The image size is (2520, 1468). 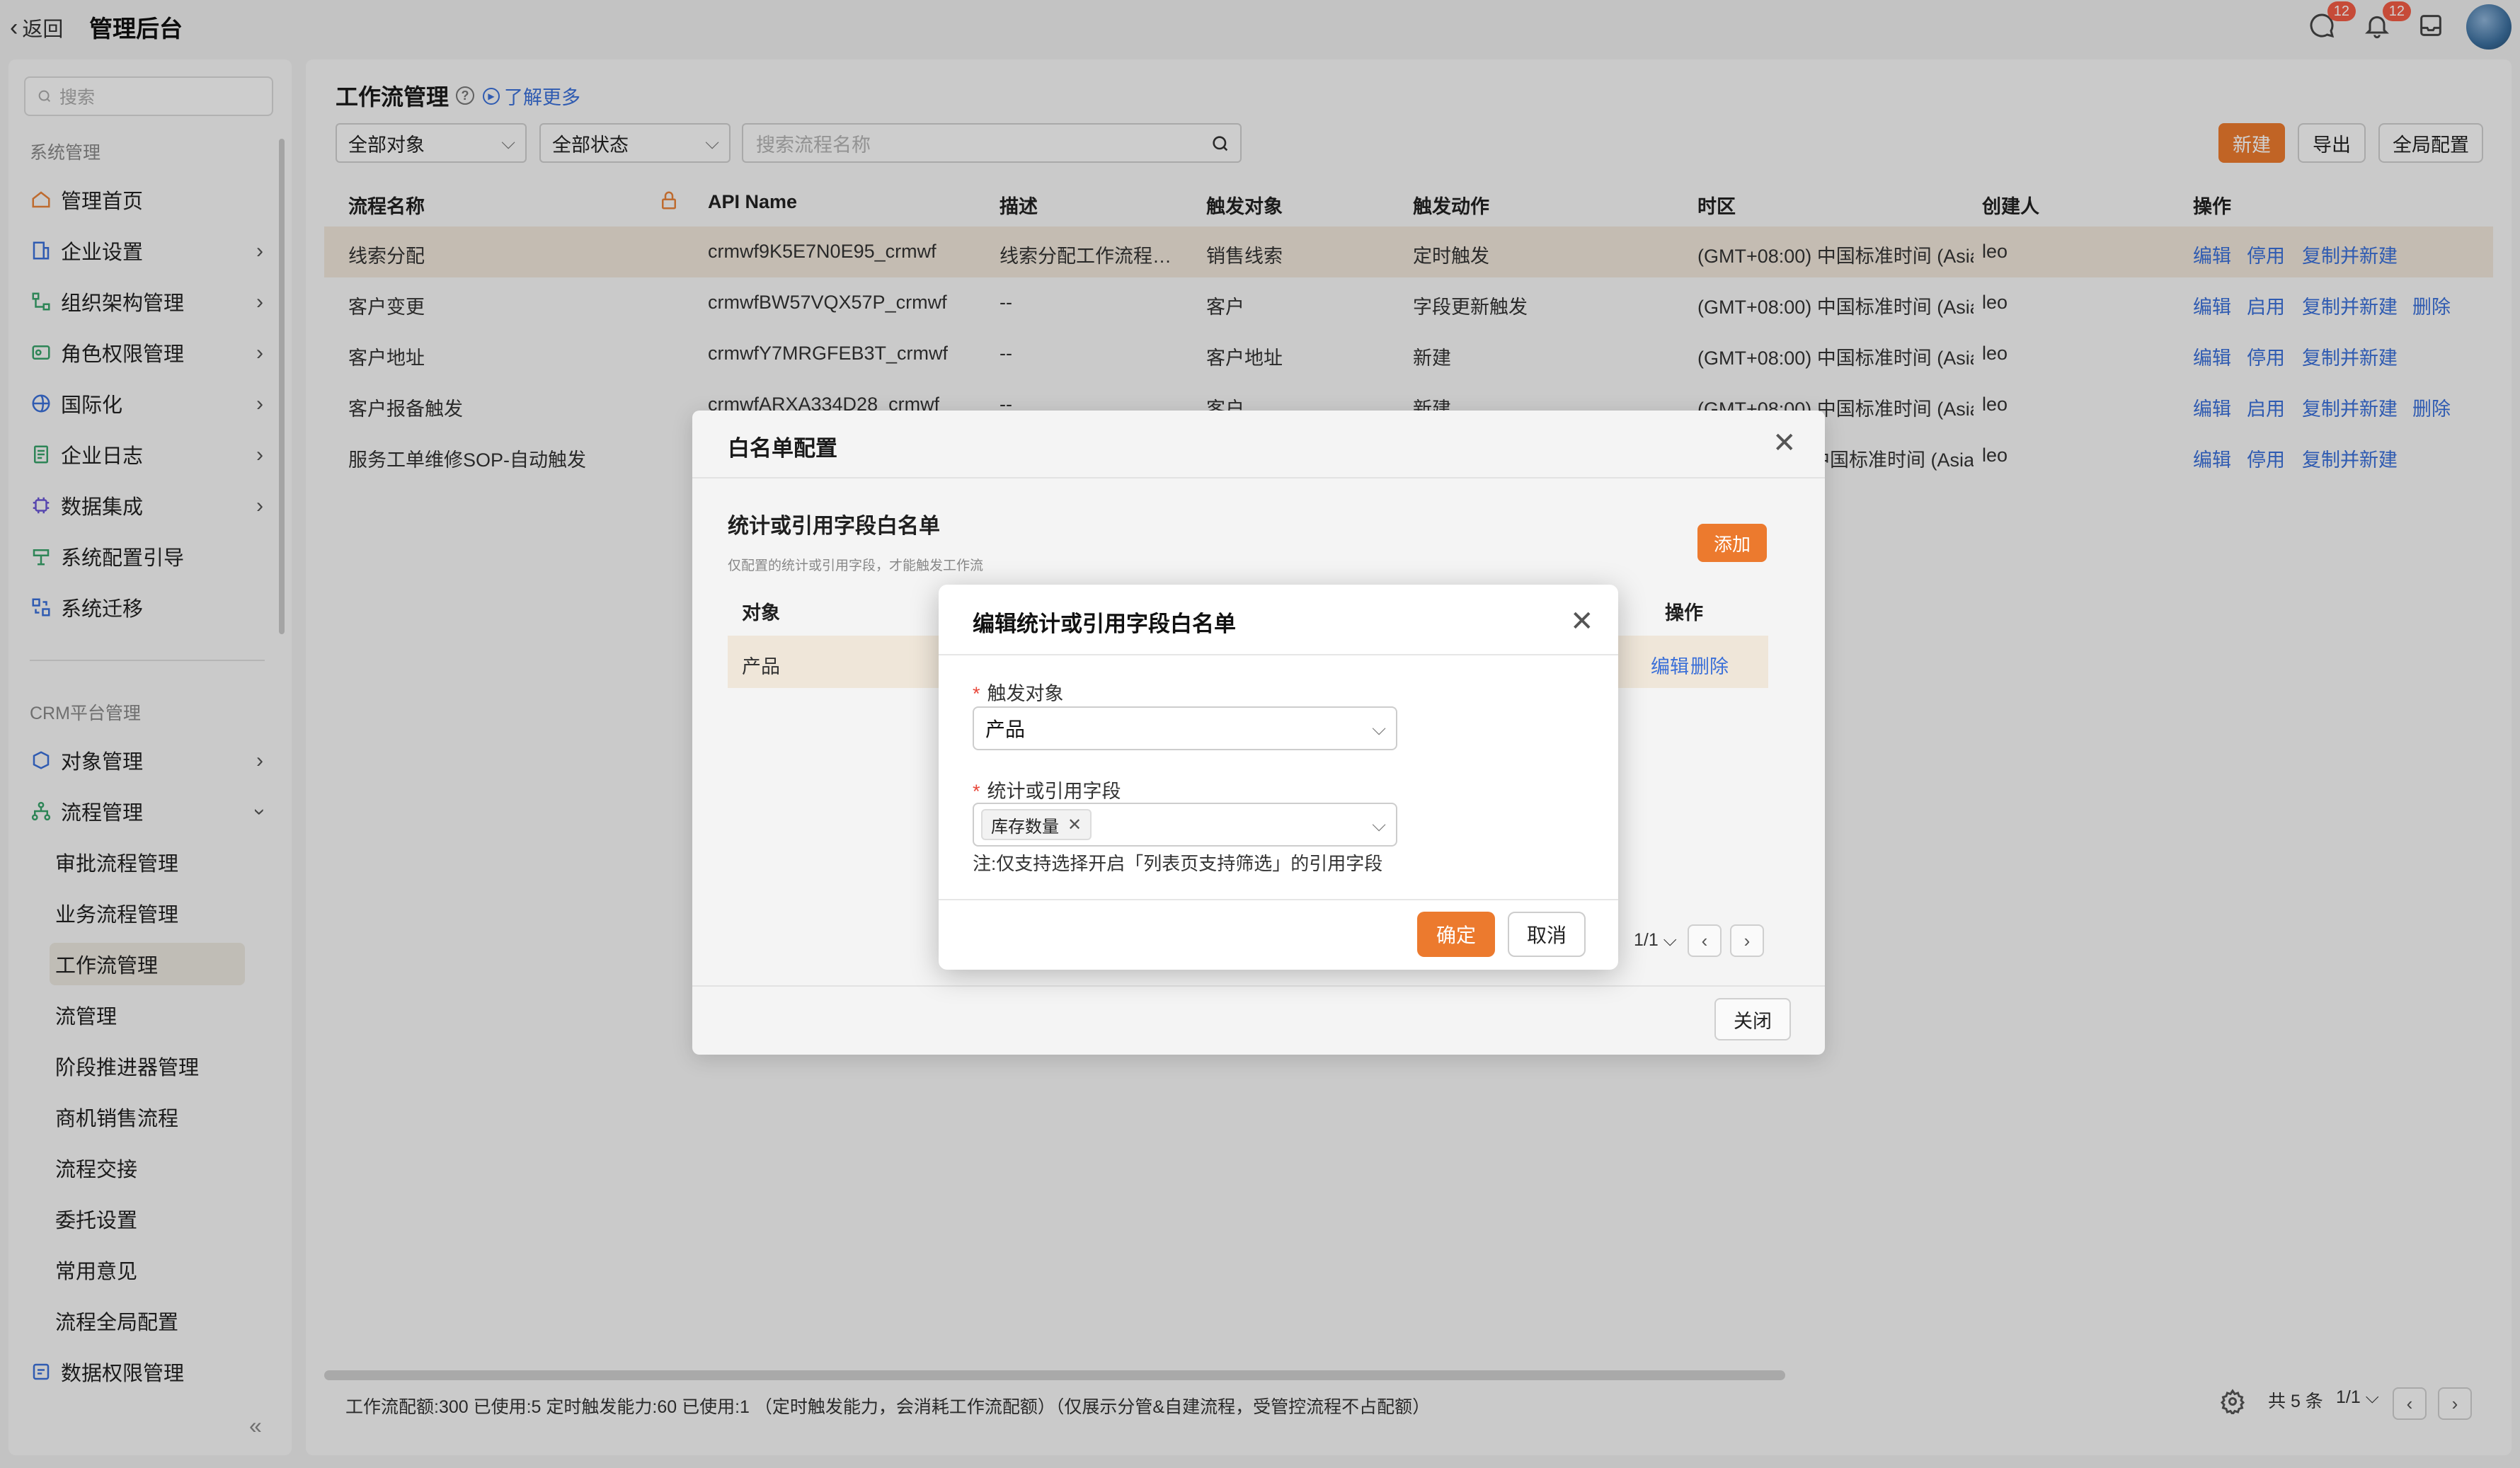 I want to click on edit-dialog-title: 编辑统计或引用字段白名单, so click(x=1104, y=624).